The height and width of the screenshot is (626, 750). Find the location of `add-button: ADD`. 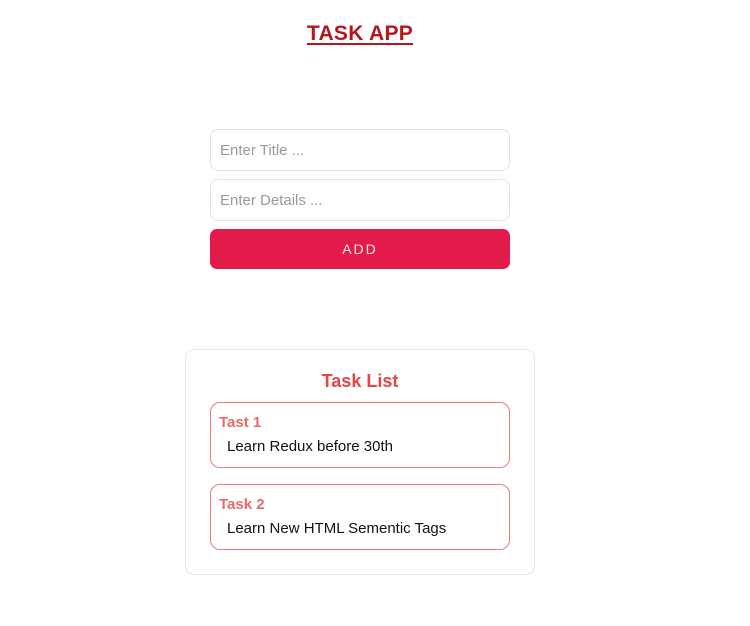

add-button: ADD is located at coordinates (360, 249).